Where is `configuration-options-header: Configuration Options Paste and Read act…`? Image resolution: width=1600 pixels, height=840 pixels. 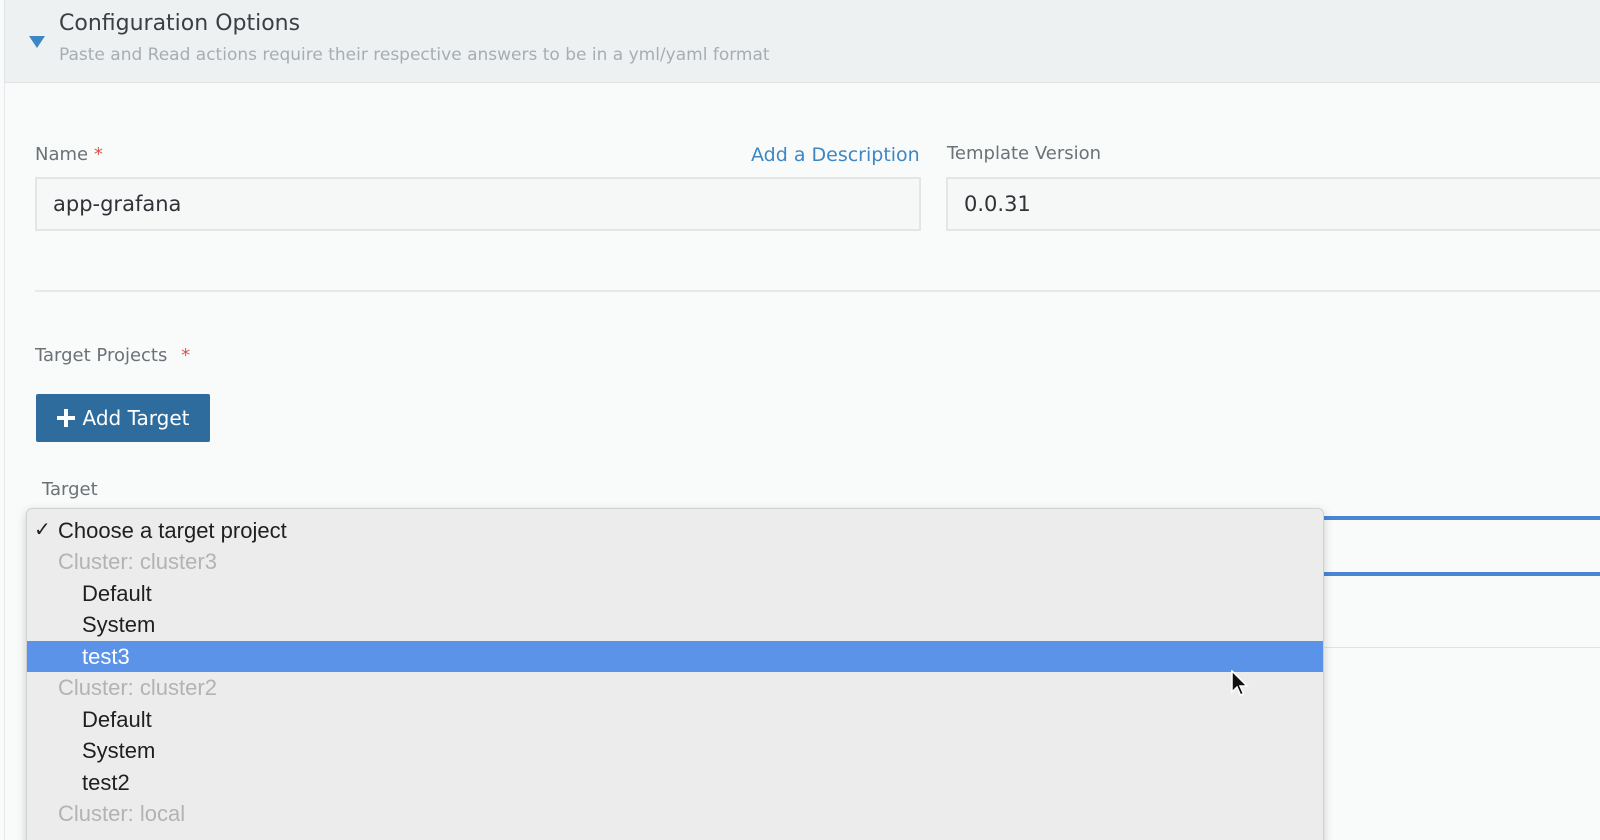
configuration-options-header: Configuration Options Paste and Read act… is located at coordinates (802, 41).